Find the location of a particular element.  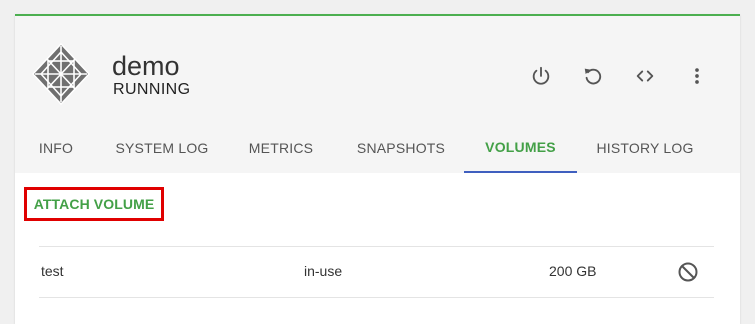

refresh-icon is located at coordinates (593, 76).